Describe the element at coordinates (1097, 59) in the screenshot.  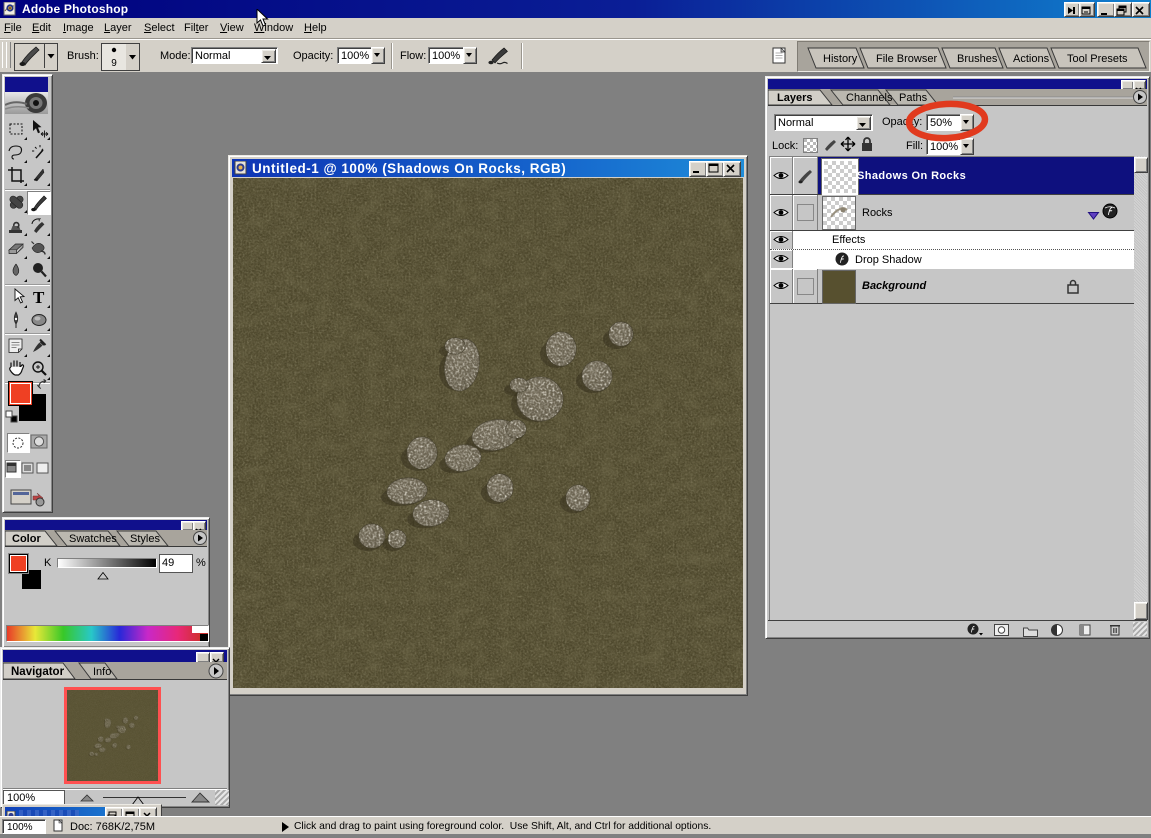
I see `svg-text: Tool Presets` at that location.